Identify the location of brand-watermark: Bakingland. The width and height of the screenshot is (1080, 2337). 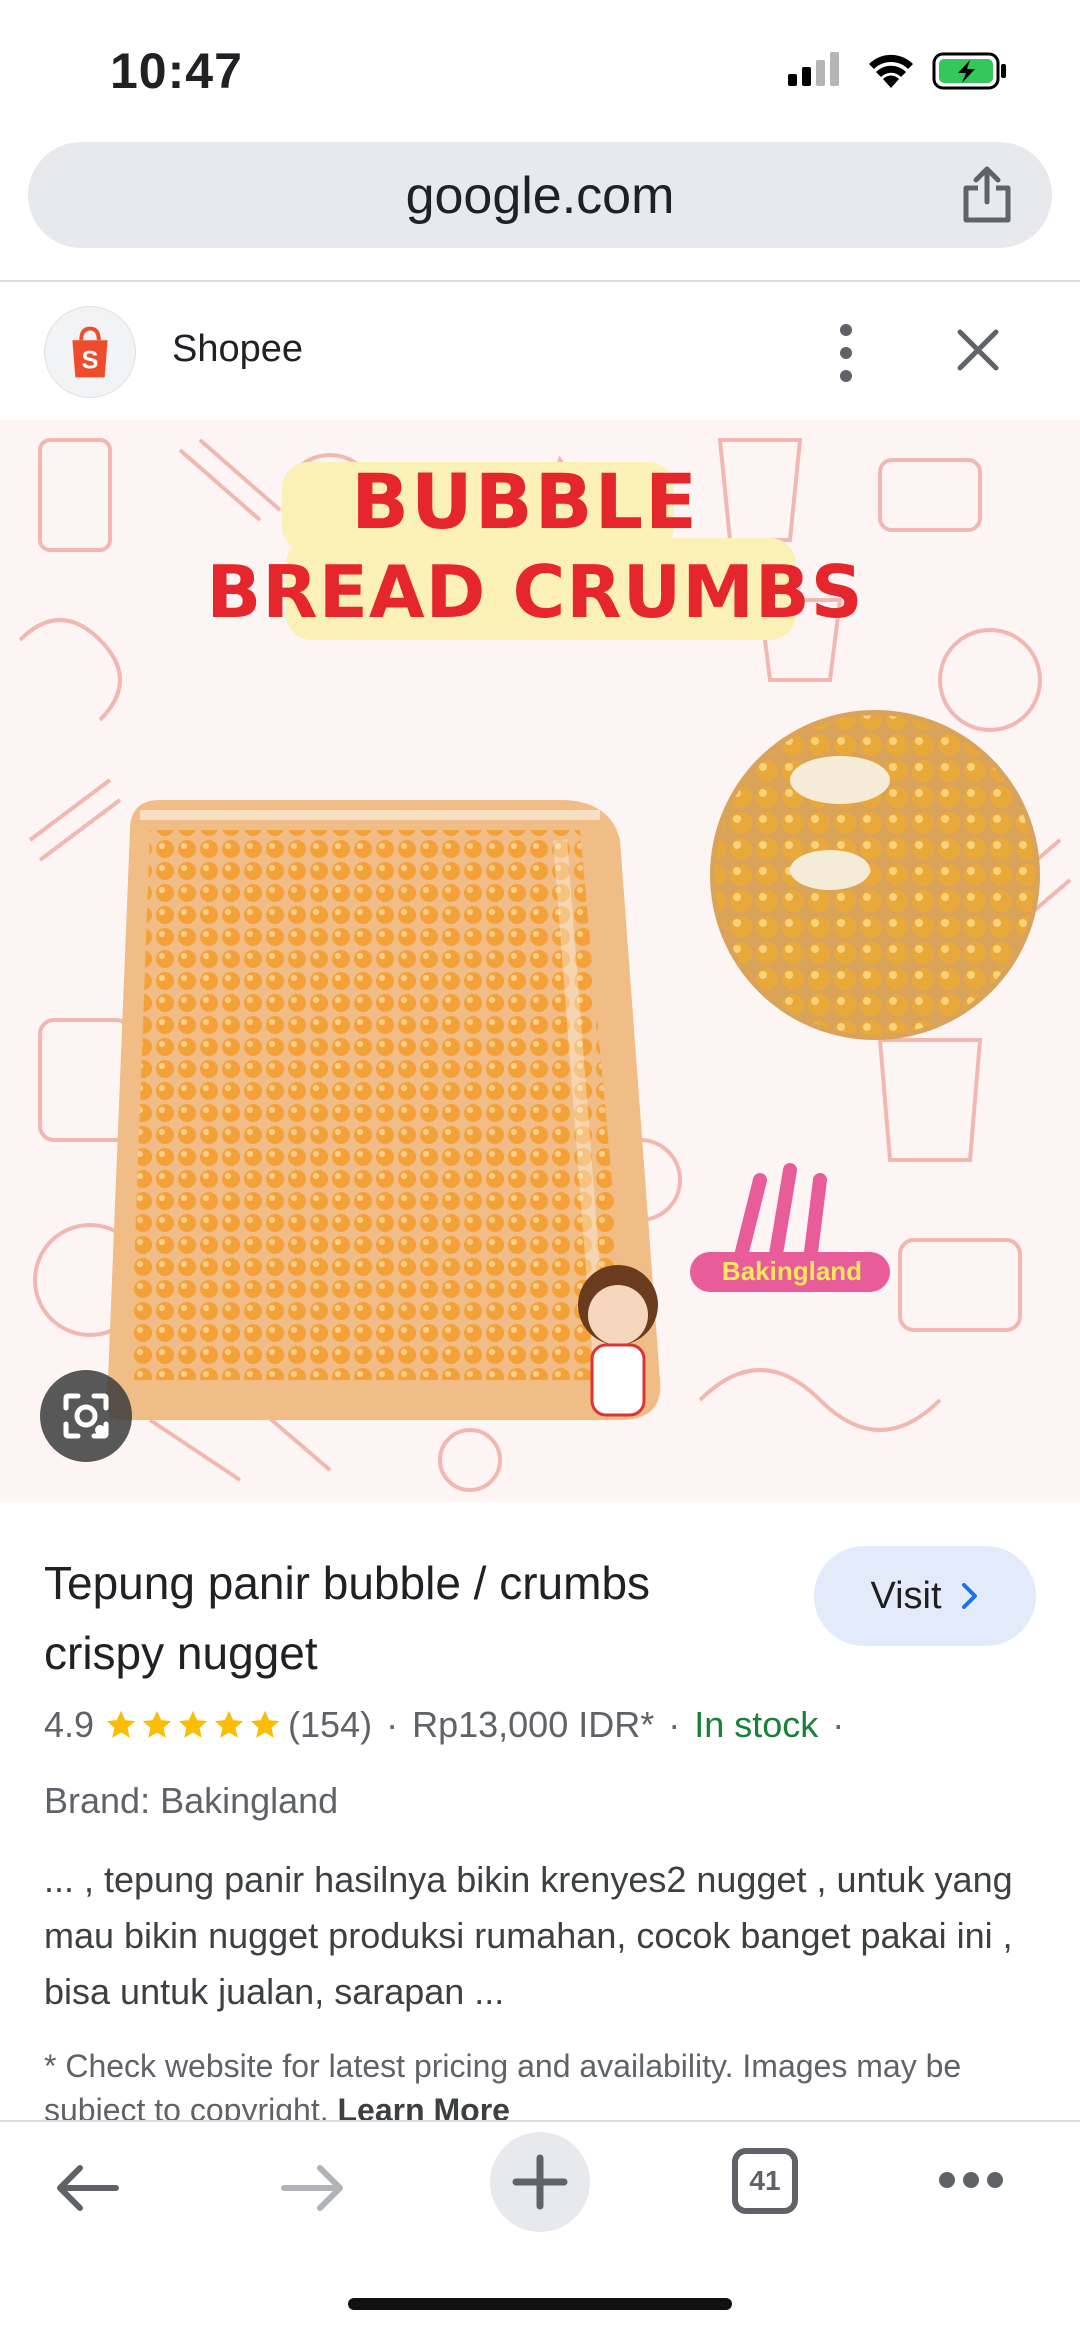
(792, 1271).